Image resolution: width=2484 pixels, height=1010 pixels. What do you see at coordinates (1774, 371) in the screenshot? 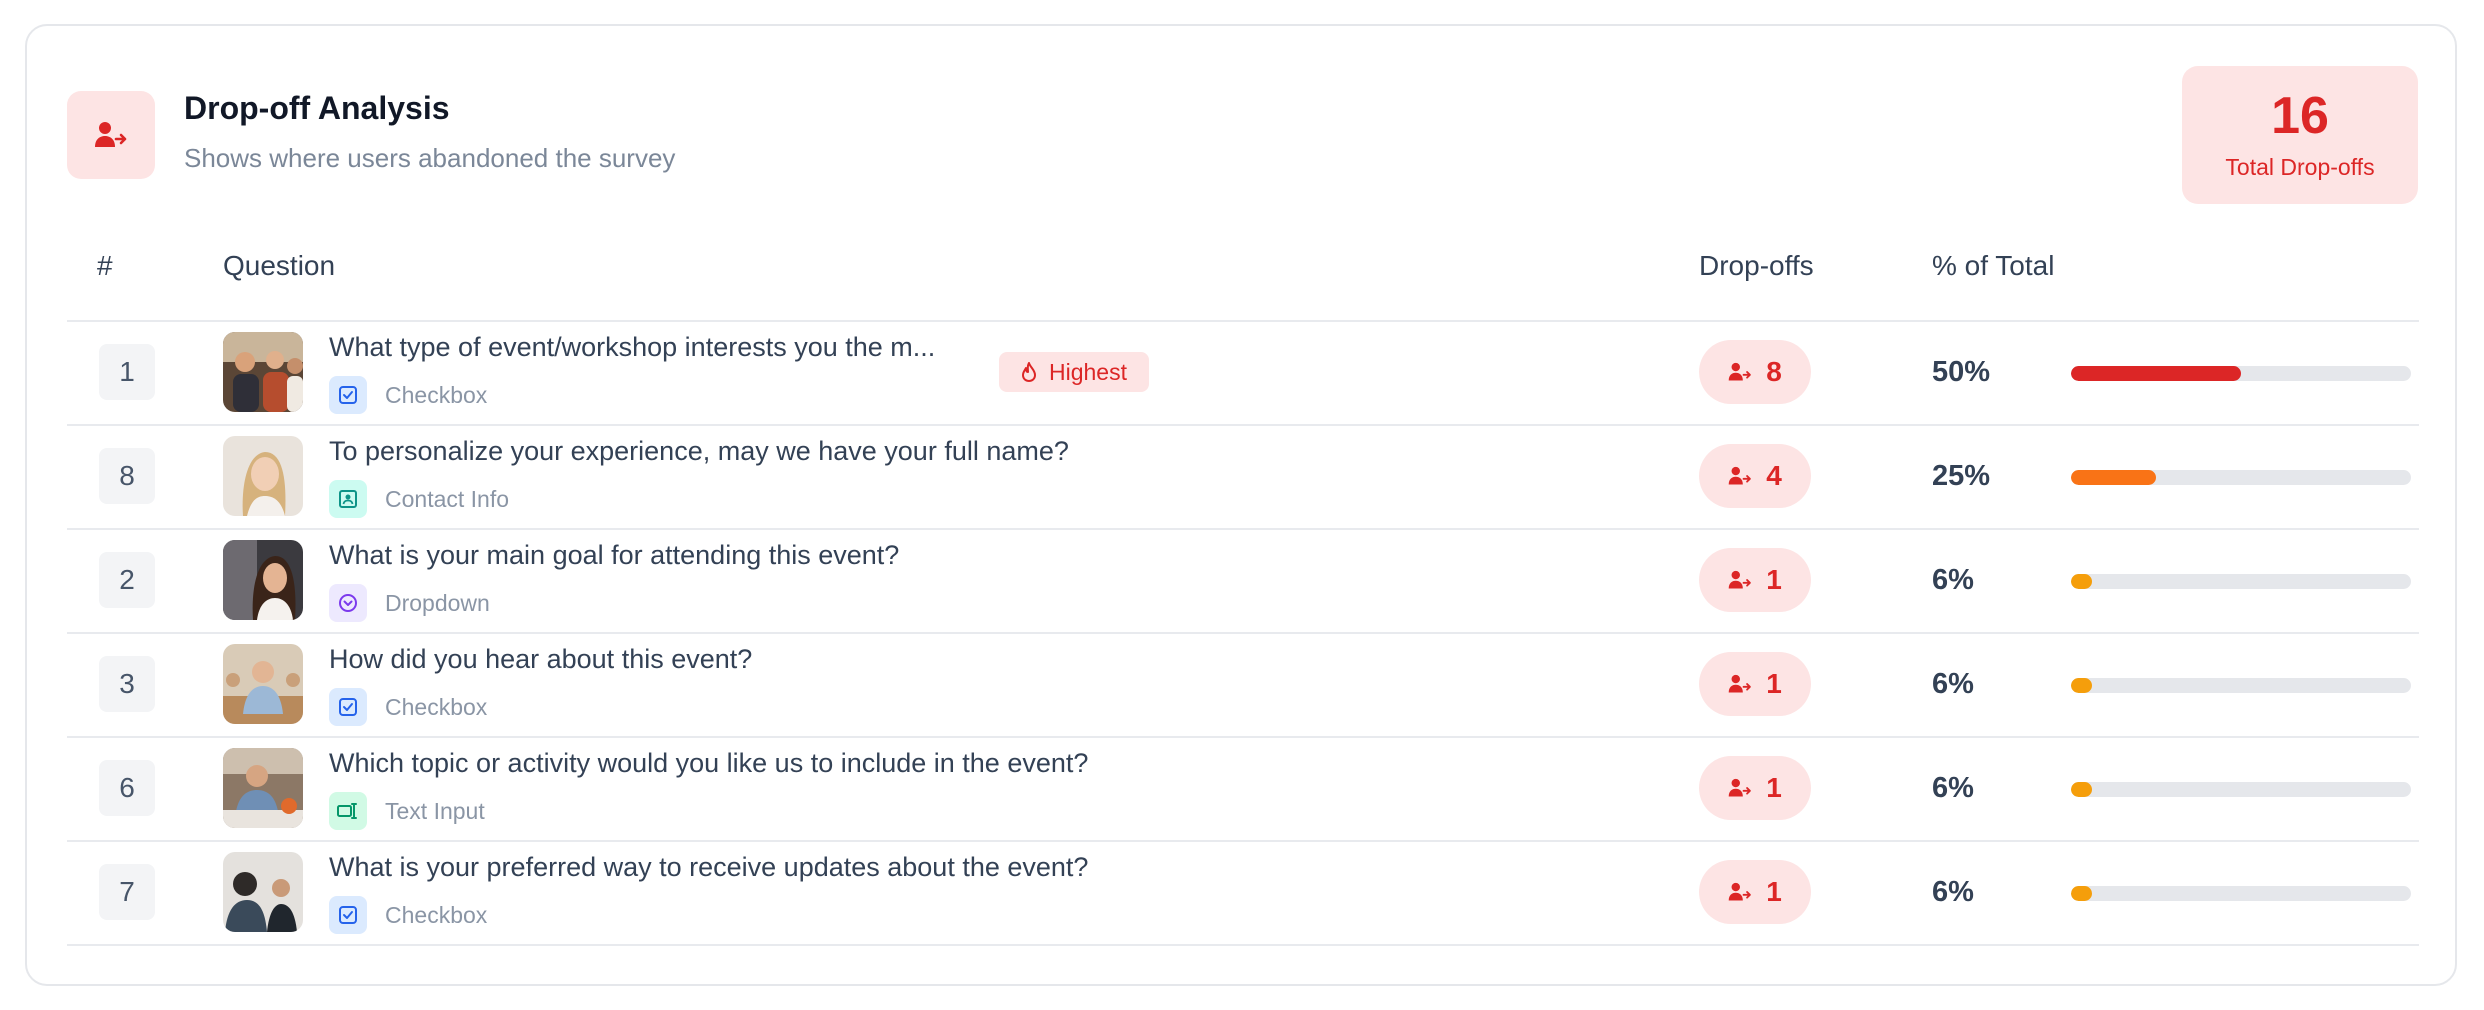
I see `dropoff-count: 8` at bounding box center [1774, 371].